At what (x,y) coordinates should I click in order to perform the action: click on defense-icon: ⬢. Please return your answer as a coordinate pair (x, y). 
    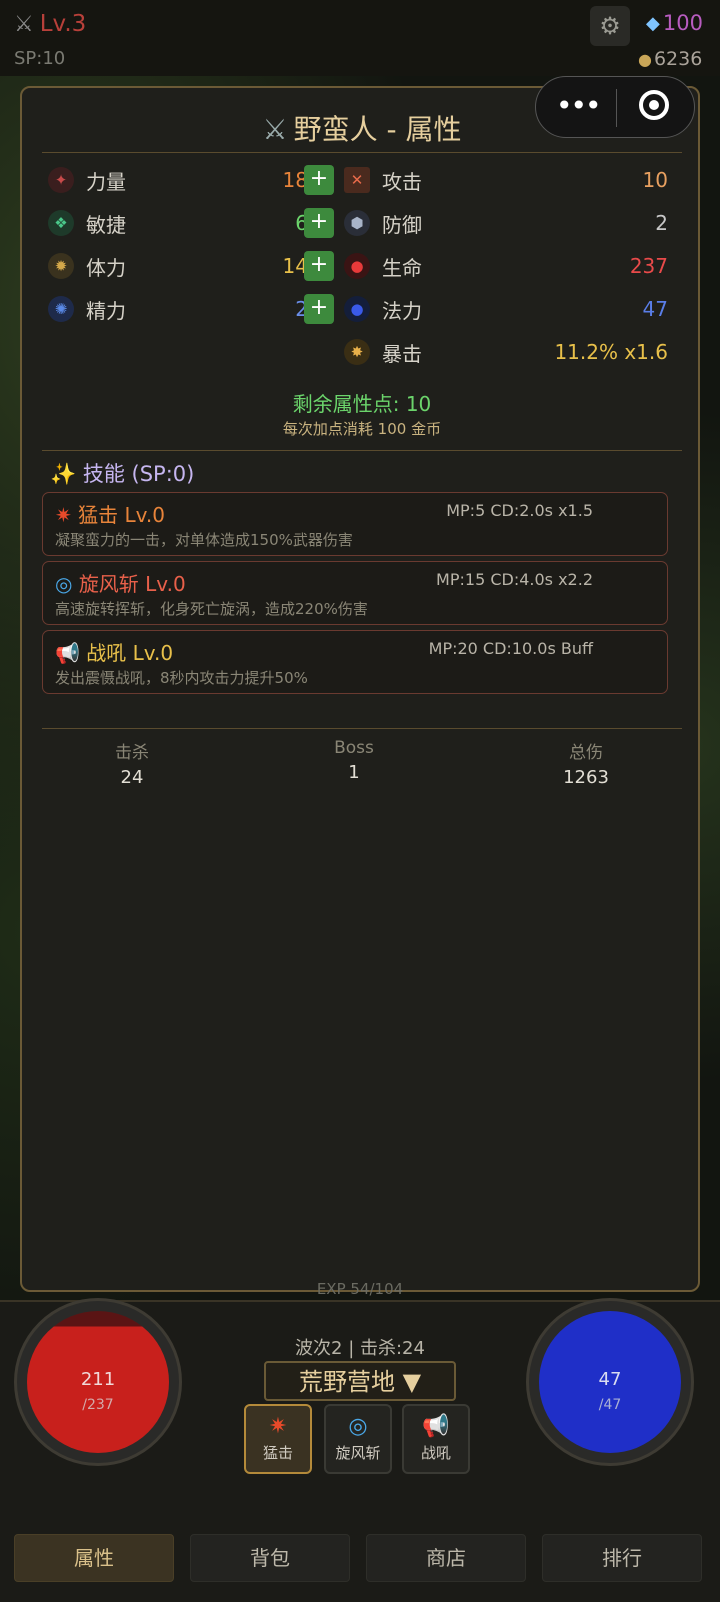
    Looking at the image, I should click on (357, 223).